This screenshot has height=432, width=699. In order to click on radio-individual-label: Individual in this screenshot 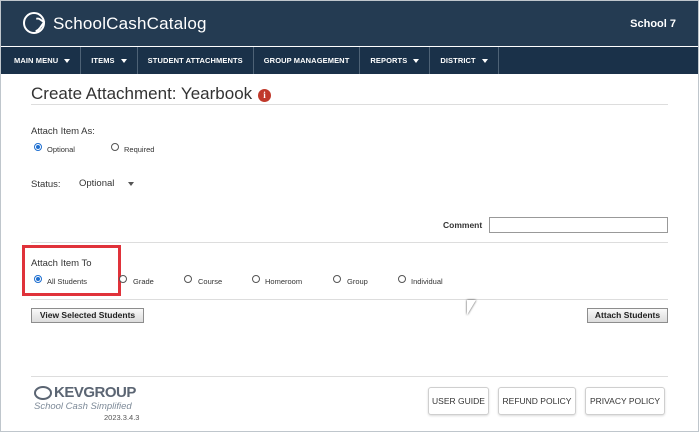, I will do `click(427, 281)`.